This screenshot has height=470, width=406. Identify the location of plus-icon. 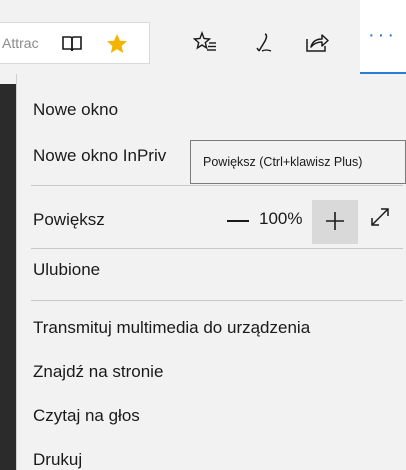
(335, 221).